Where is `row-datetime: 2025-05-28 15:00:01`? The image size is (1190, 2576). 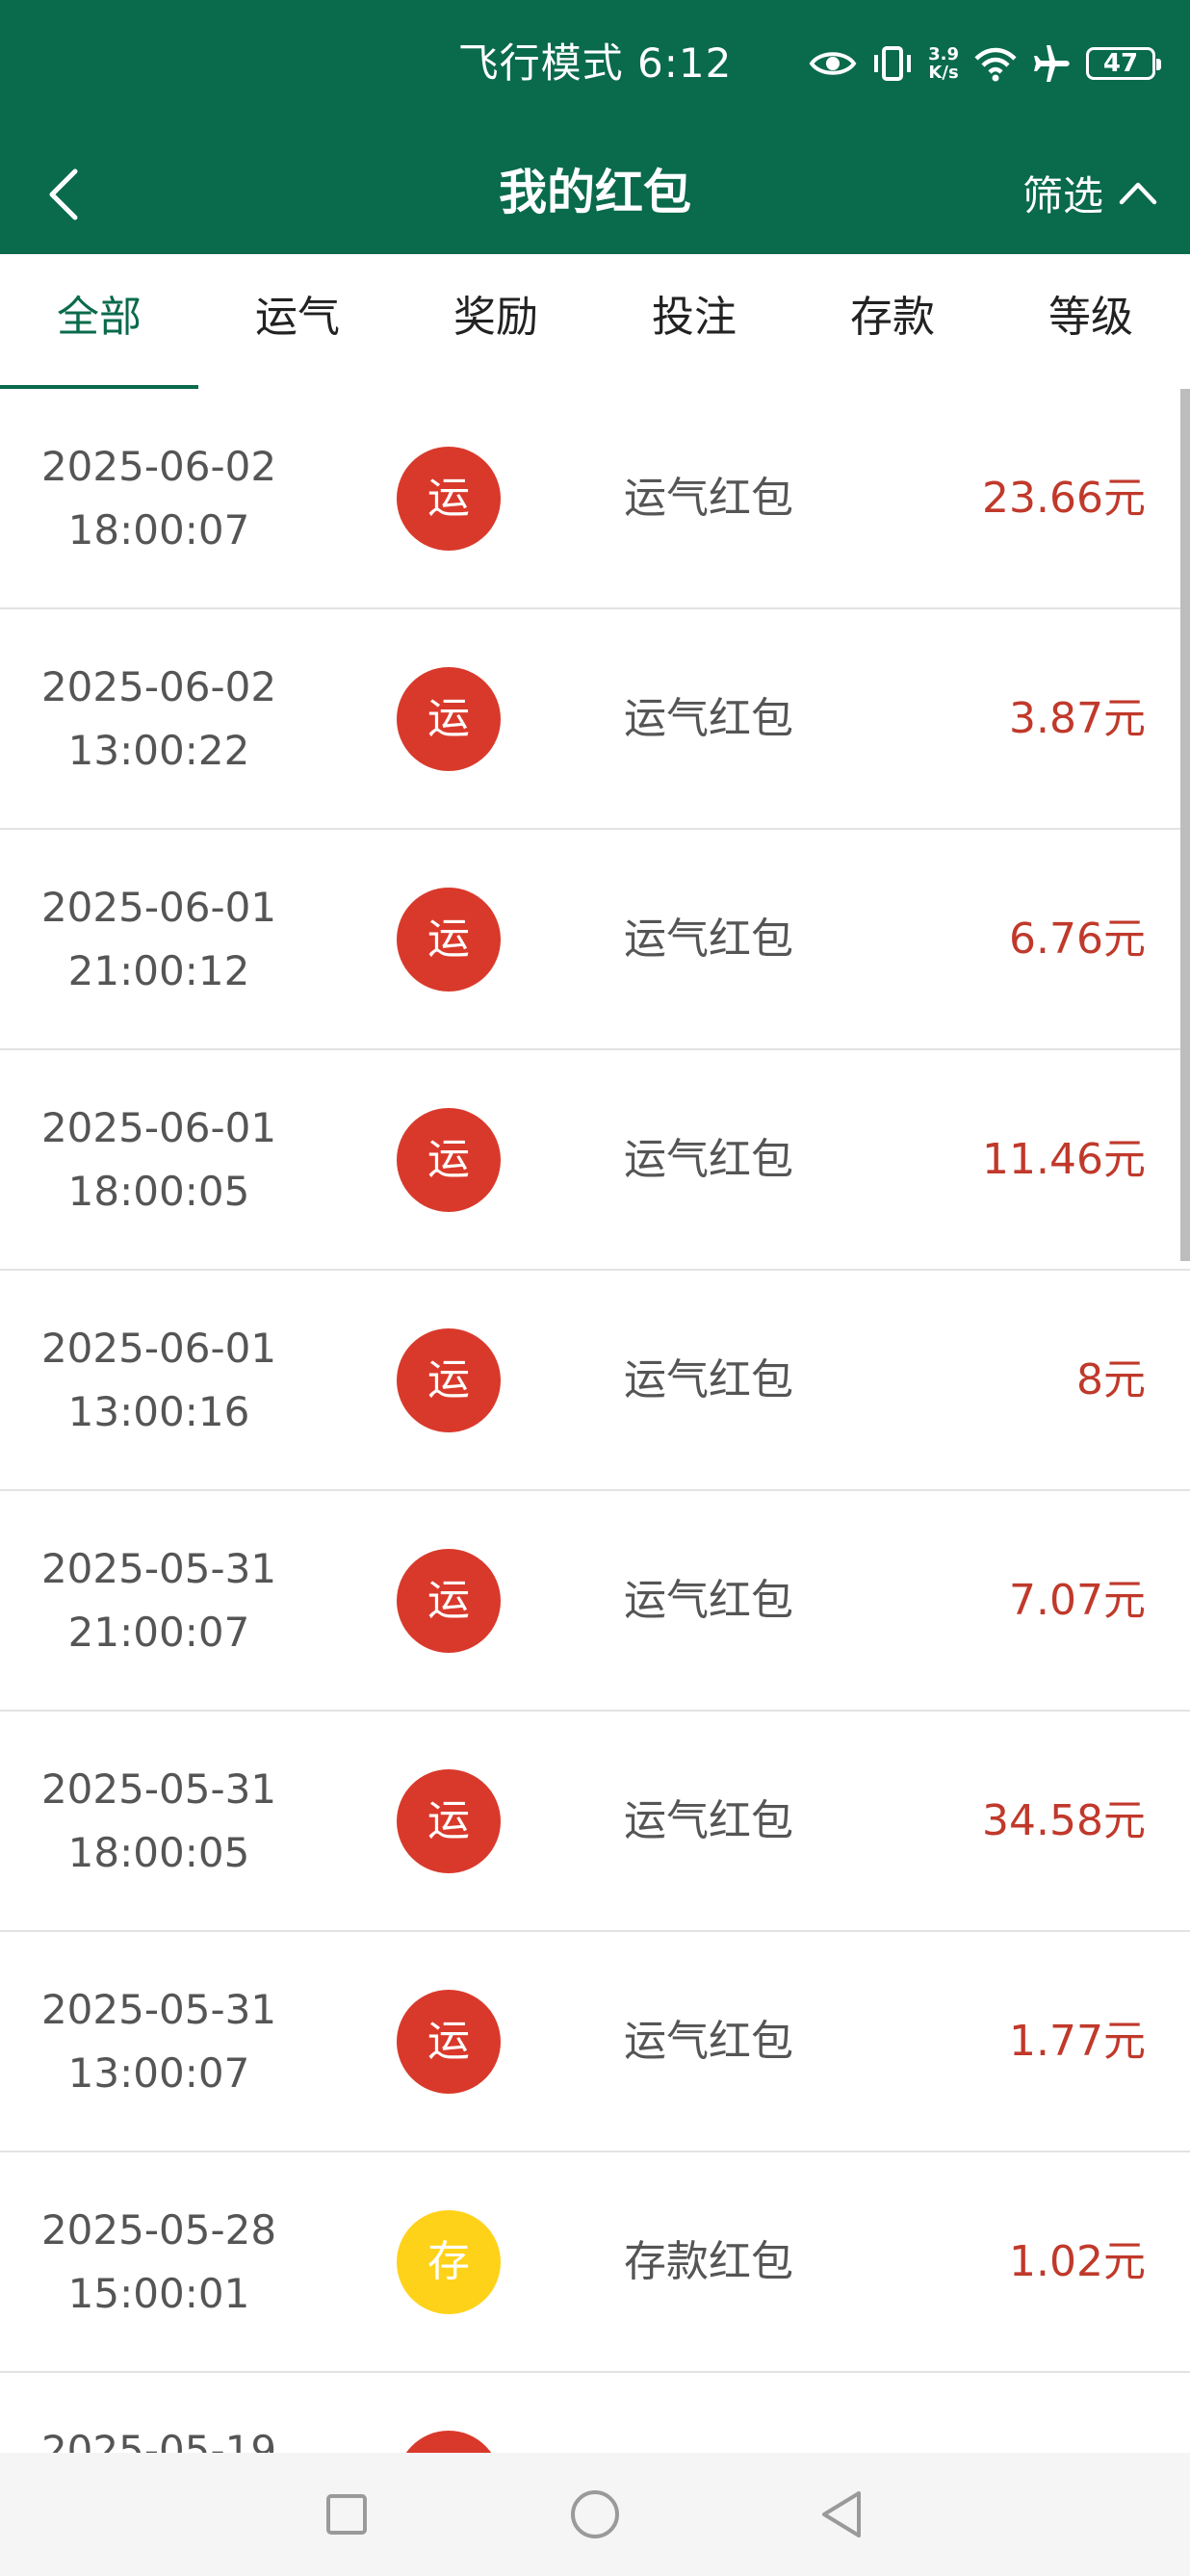 row-datetime: 2025-05-28 15:00:01 is located at coordinates (159, 2263).